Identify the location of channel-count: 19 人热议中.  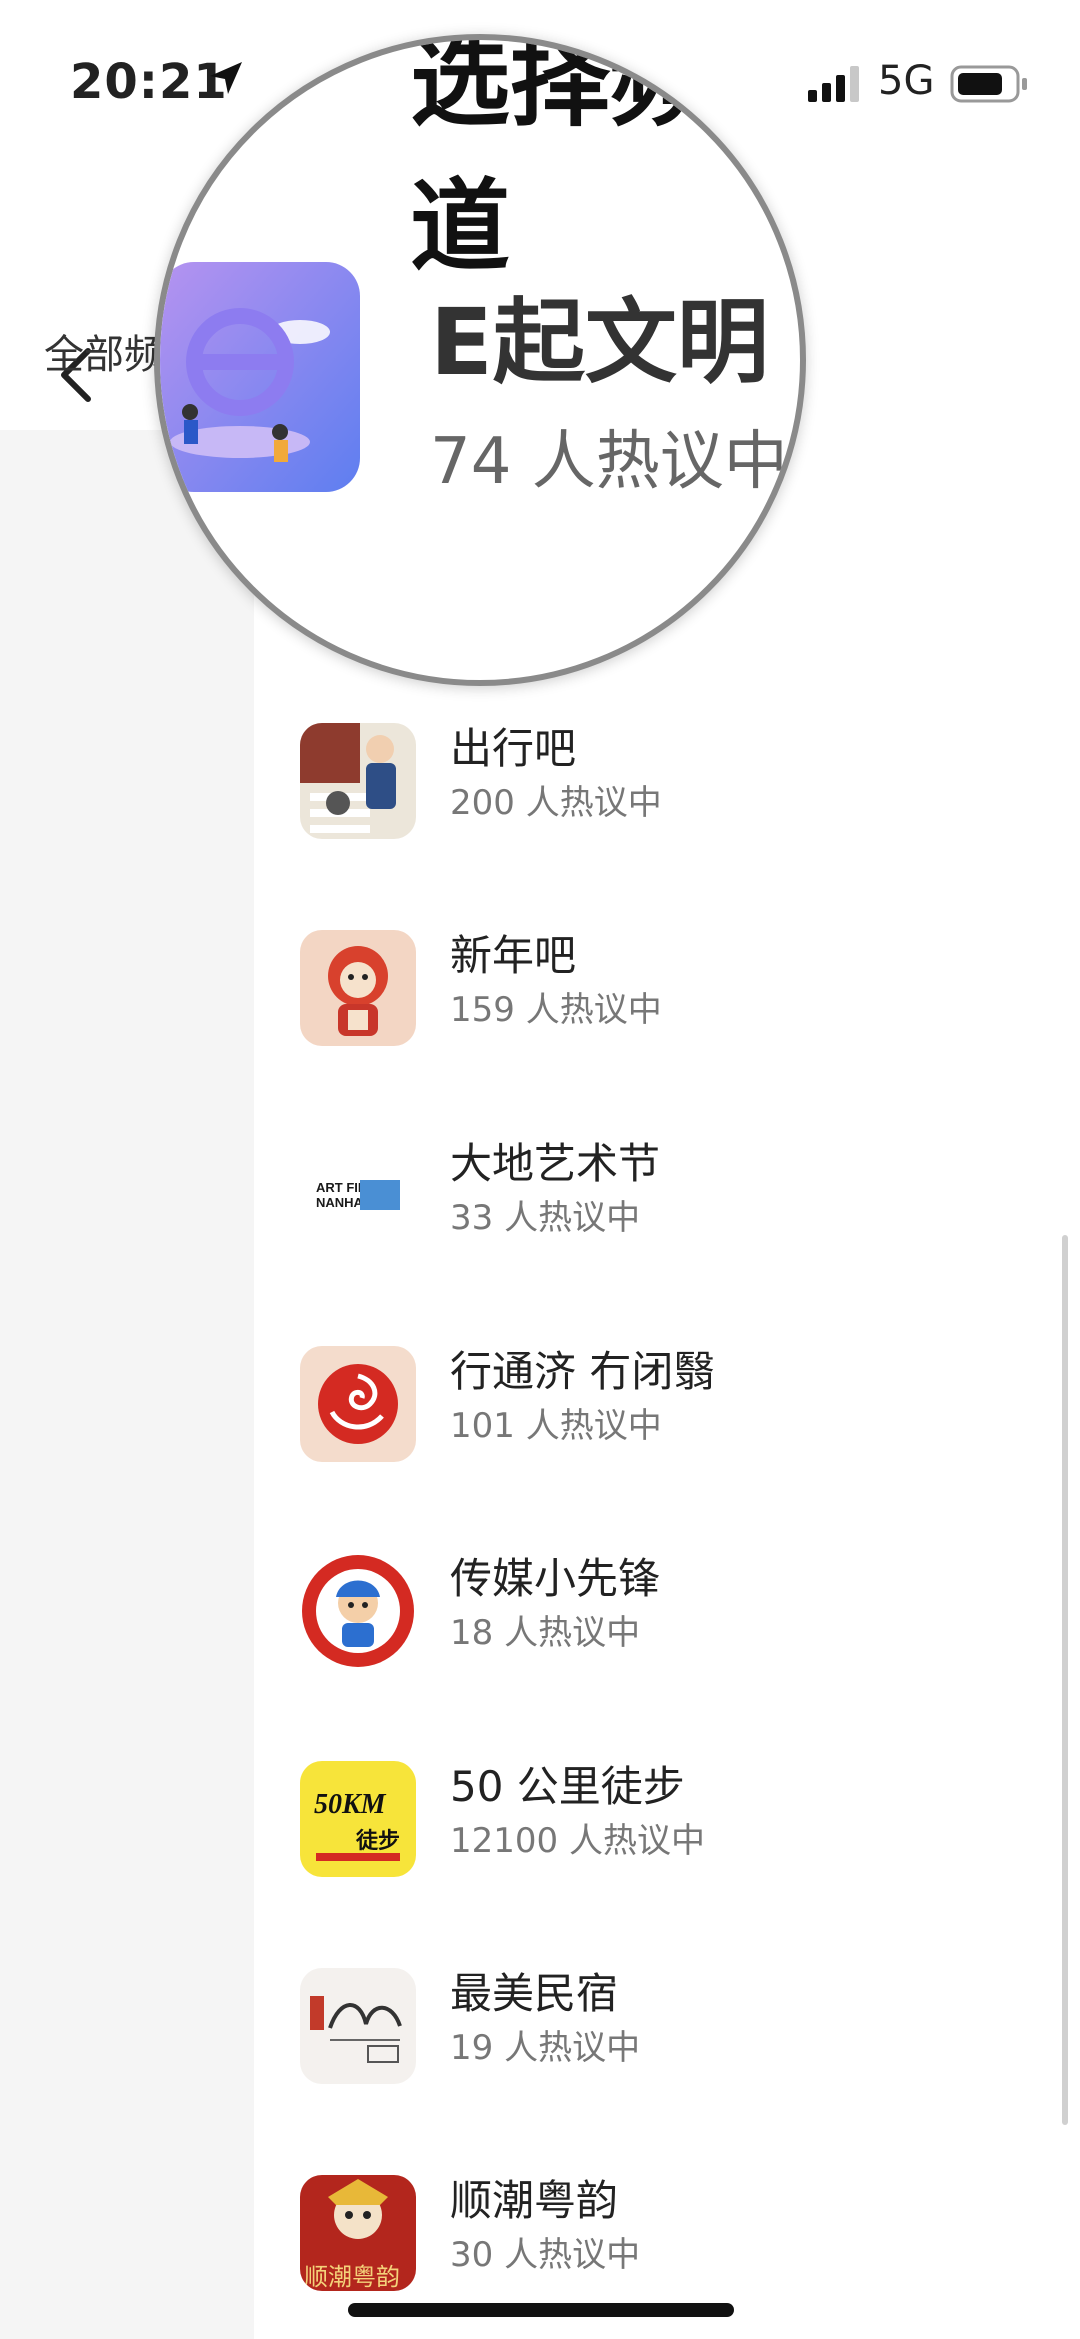
(545, 2048).